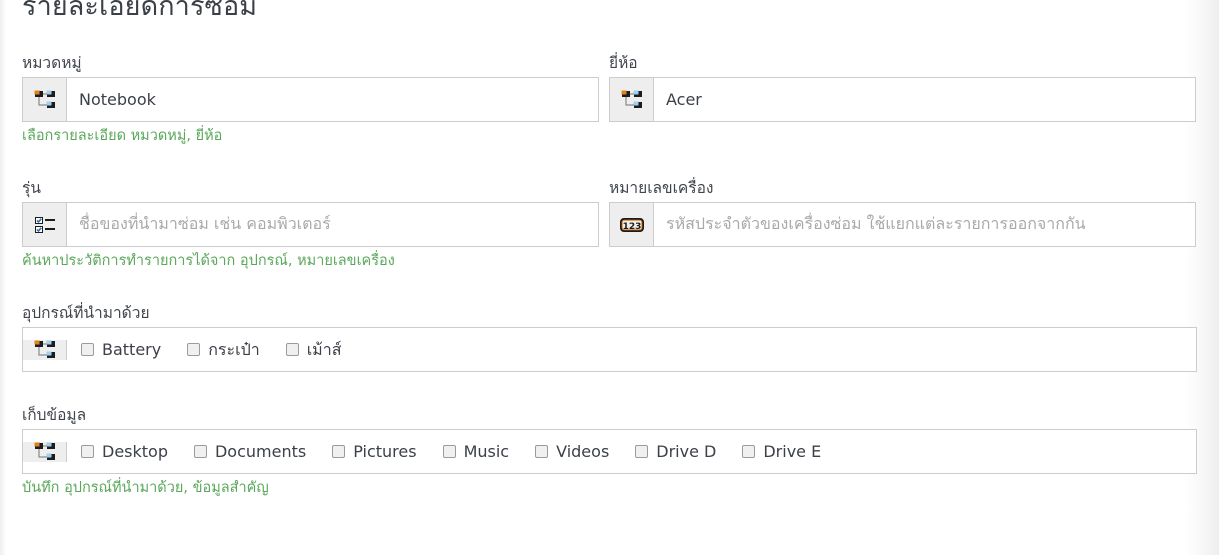 The image size is (1219, 555). Describe the element at coordinates (86, 313) in the screenshot. I see `accessories-label: อุปกรณ์ที่นำมาด้วย` at that location.